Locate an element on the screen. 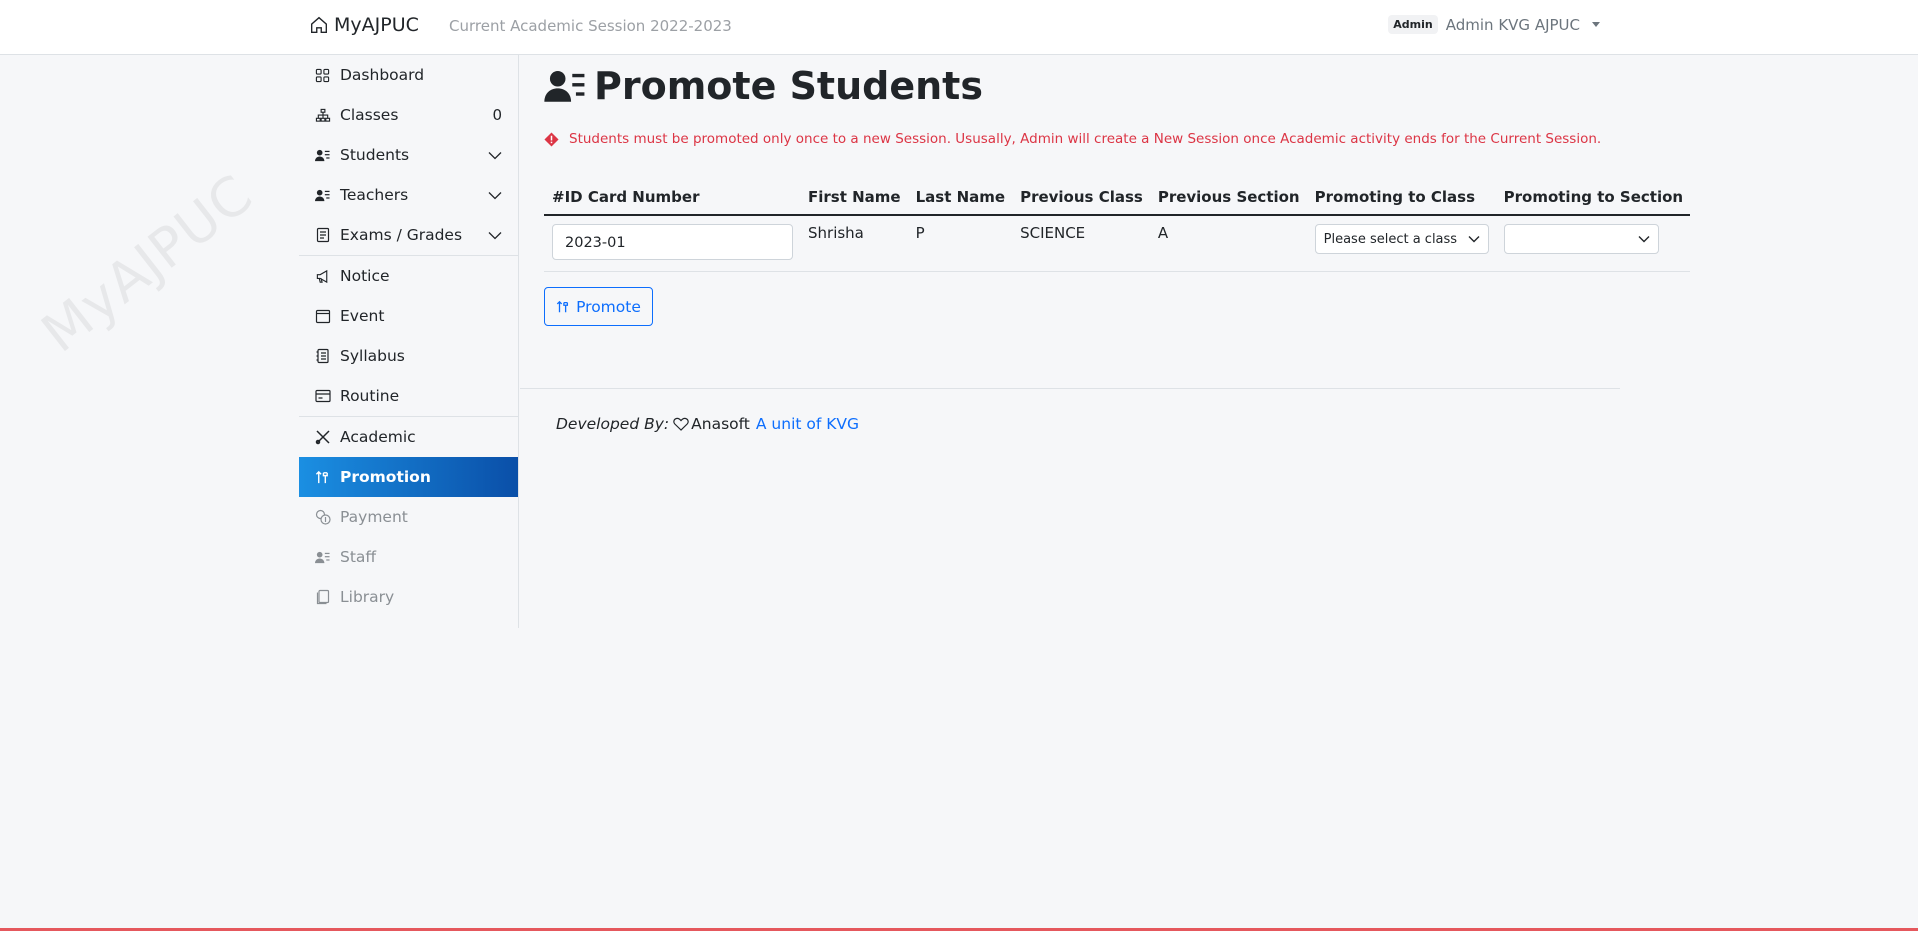 The image size is (1918, 931). sidebar-item-academic: Academic is located at coordinates (408, 437).